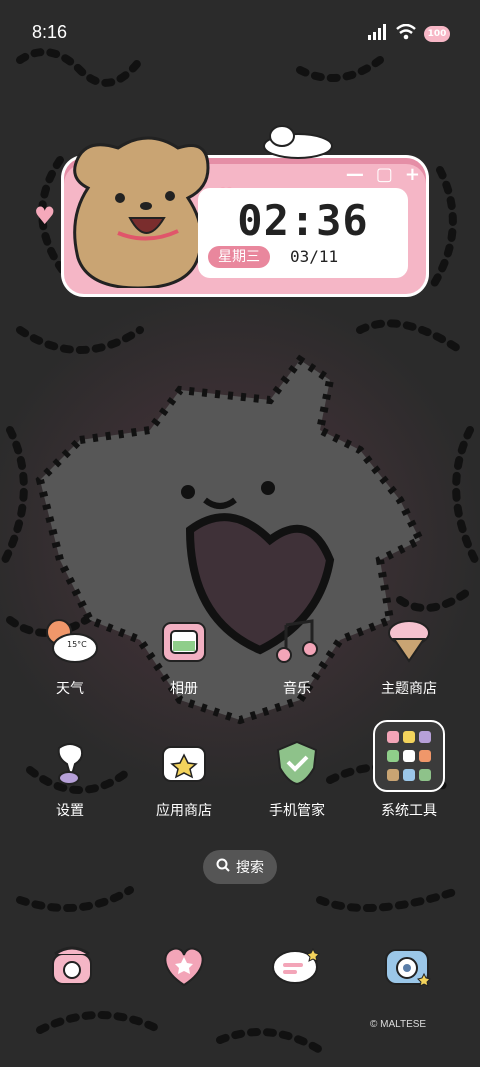 Image resolution: width=480 pixels, height=1067 pixels. What do you see at coordinates (50, 32) in the screenshot?
I see `status-time: 8:16` at bounding box center [50, 32].